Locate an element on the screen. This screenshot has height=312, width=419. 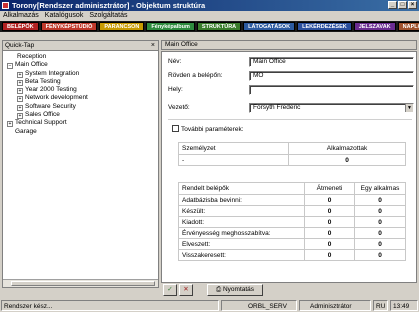
tab-belepok: BELÉPŐK is located at coordinates (20, 26).